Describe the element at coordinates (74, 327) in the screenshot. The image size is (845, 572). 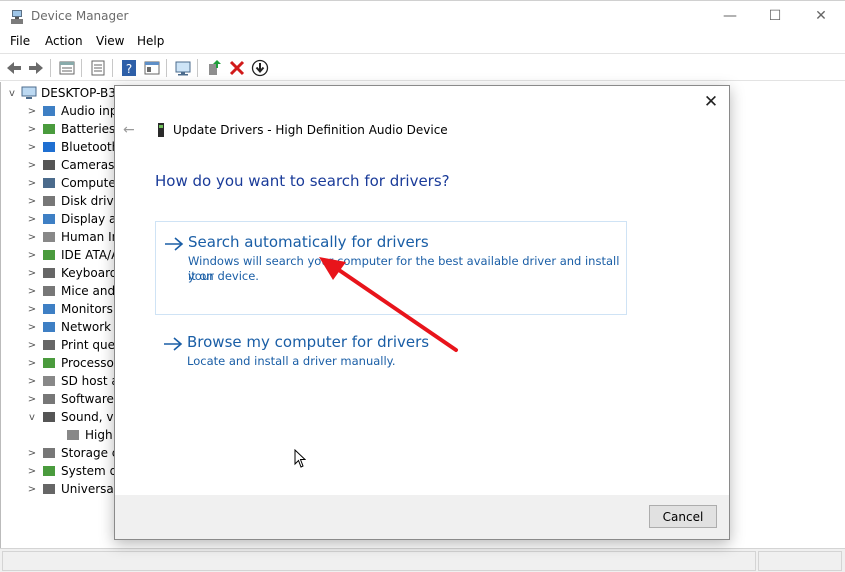
I see `tree-item: > Network a` at that location.